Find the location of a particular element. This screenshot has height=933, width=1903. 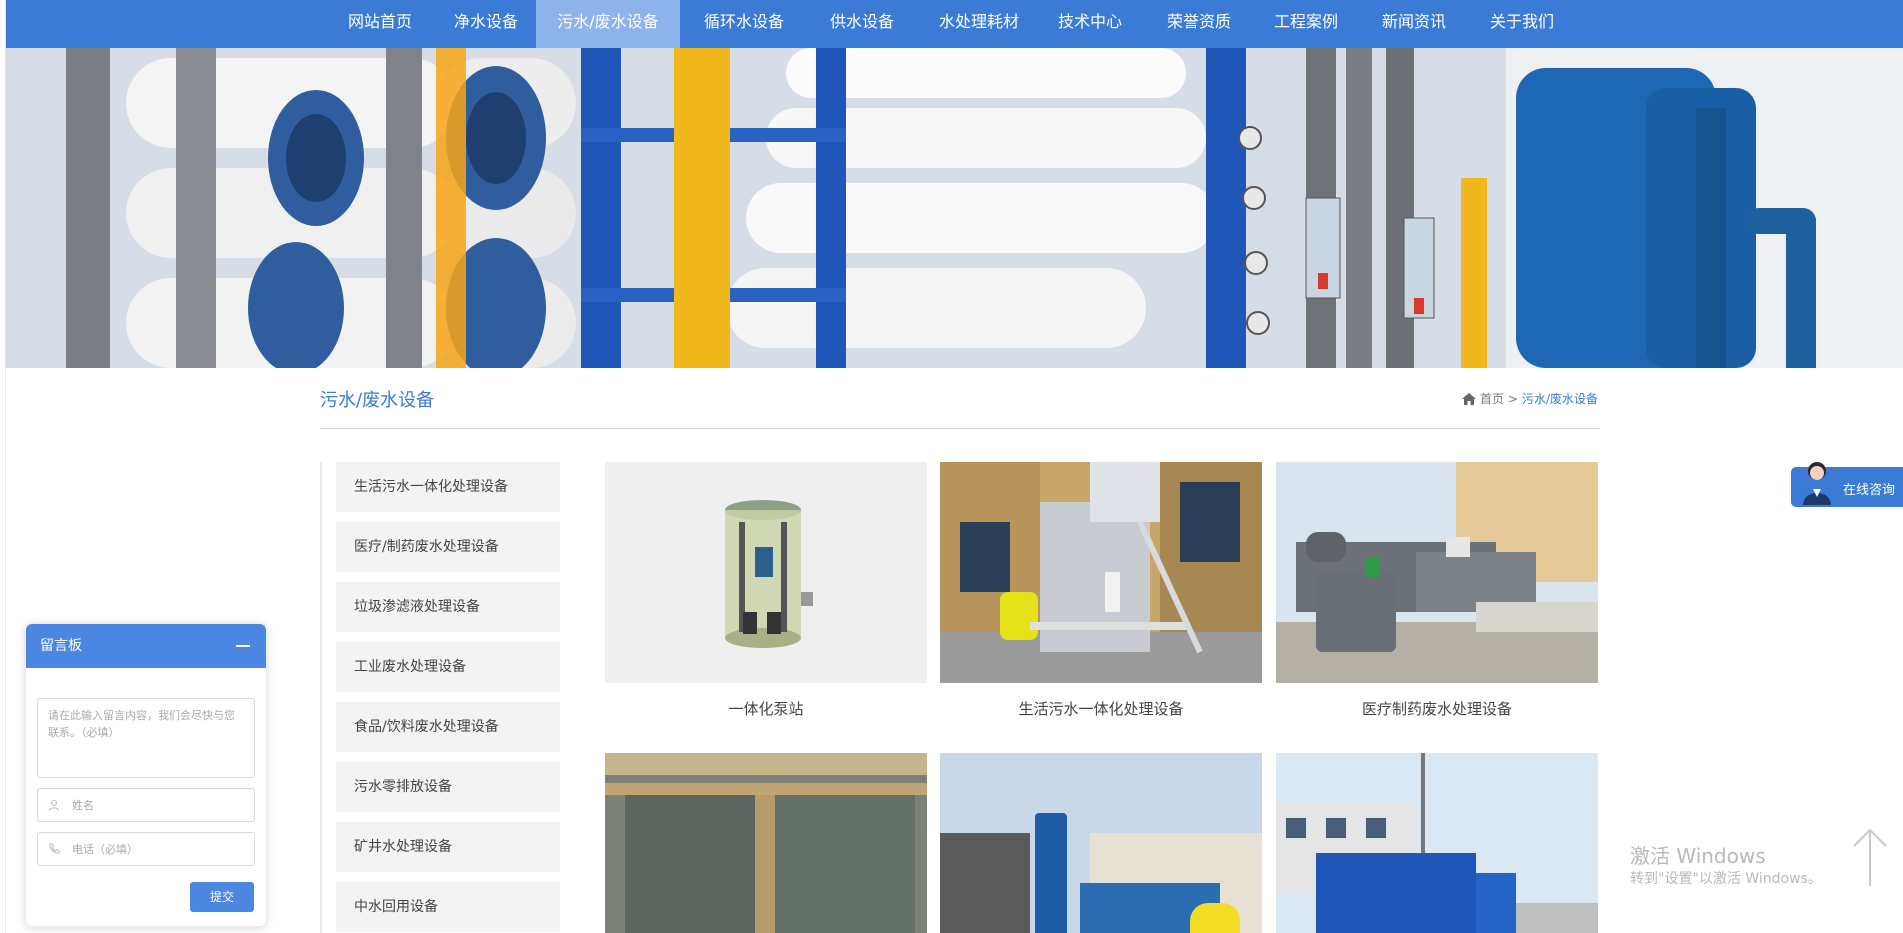

nav-item-consumables: 水处理耗材 is located at coordinates (979, 24).